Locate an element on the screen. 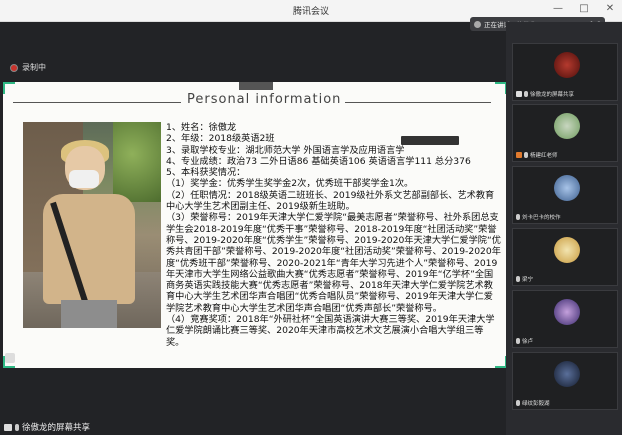 Image resolution: width=622 pixels, height=435 pixels. participant-tile: 绿纹彭毅湖 is located at coordinates (565, 381).